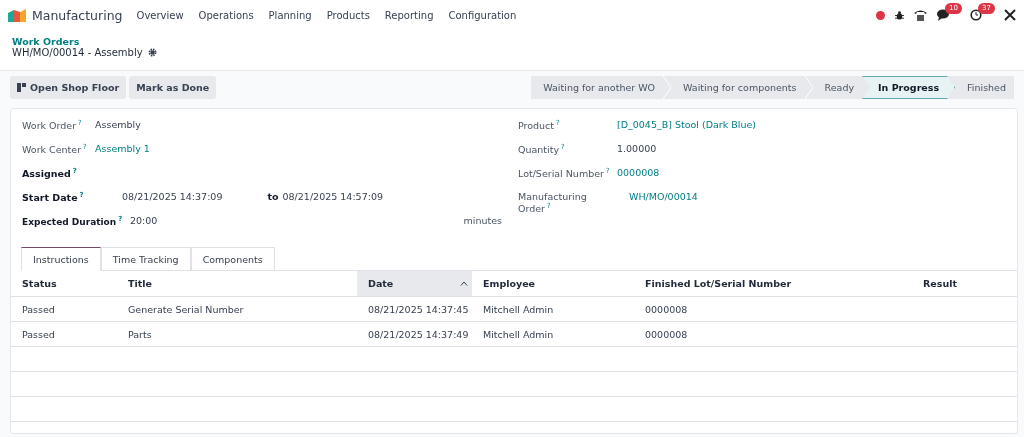  Describe the element at coordinates (482, 15) in the screenshot. I see `menu-item: Configuration` at that location.